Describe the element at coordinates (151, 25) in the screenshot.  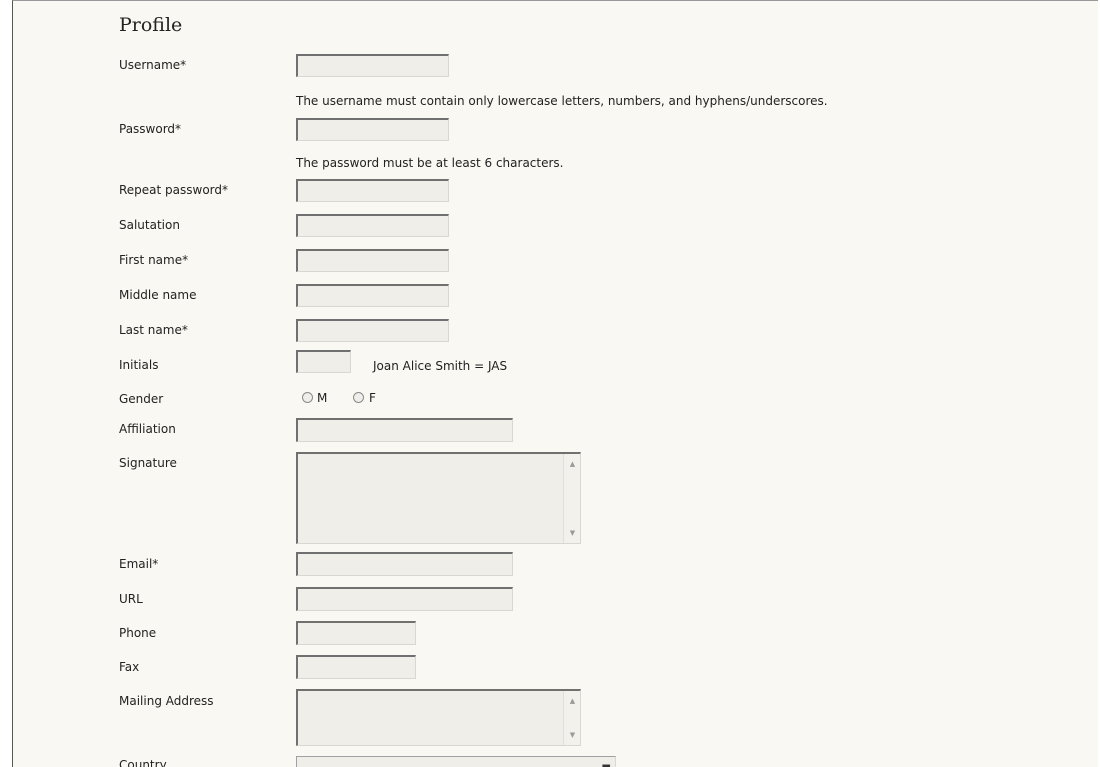
I see `page-title: Profile` at that location.